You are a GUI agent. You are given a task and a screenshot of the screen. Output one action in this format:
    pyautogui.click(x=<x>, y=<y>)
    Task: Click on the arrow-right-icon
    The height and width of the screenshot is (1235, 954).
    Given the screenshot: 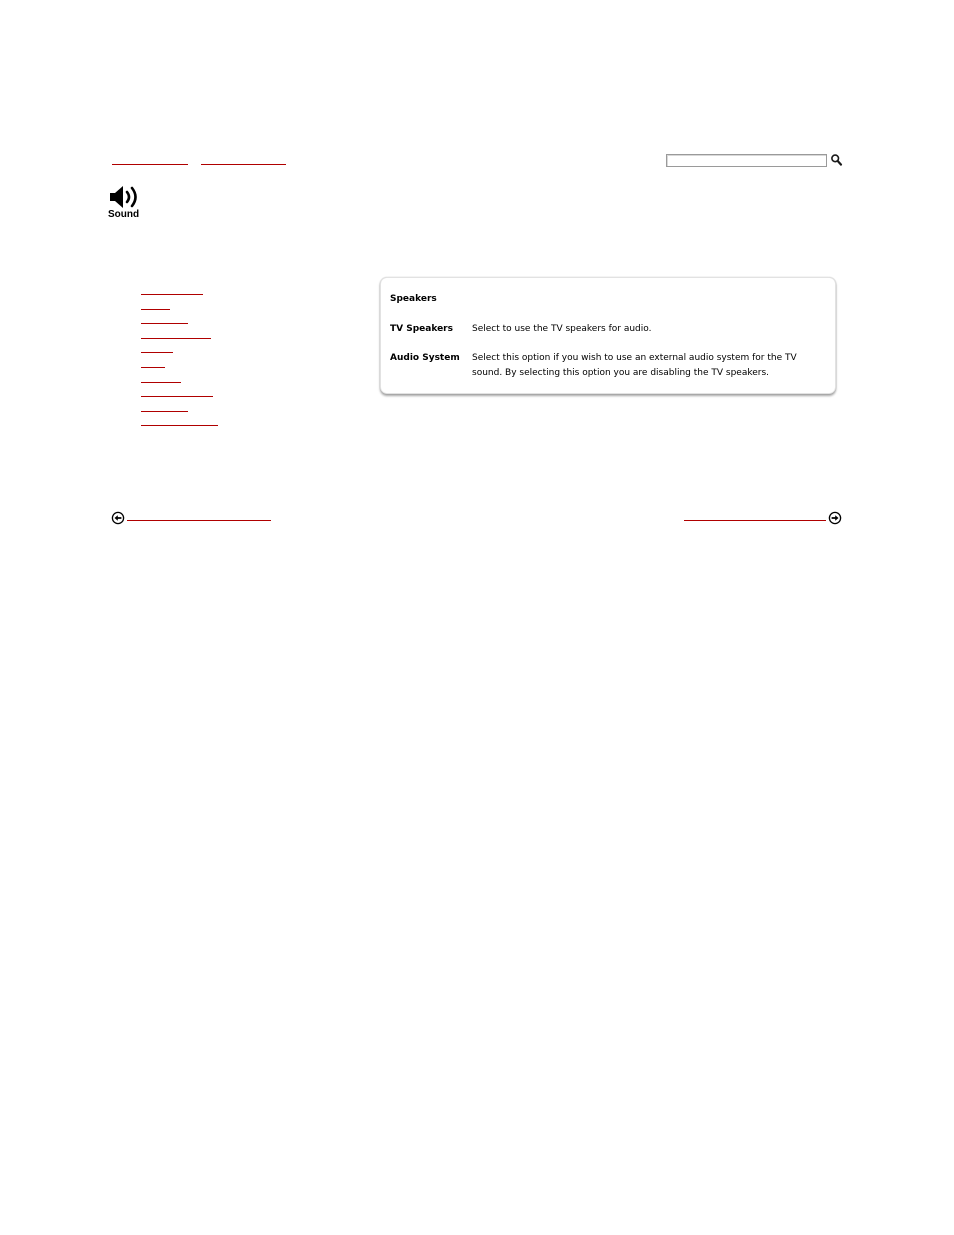 What is the action you would take?
    pyautogui.click(x=835, y=518)
    